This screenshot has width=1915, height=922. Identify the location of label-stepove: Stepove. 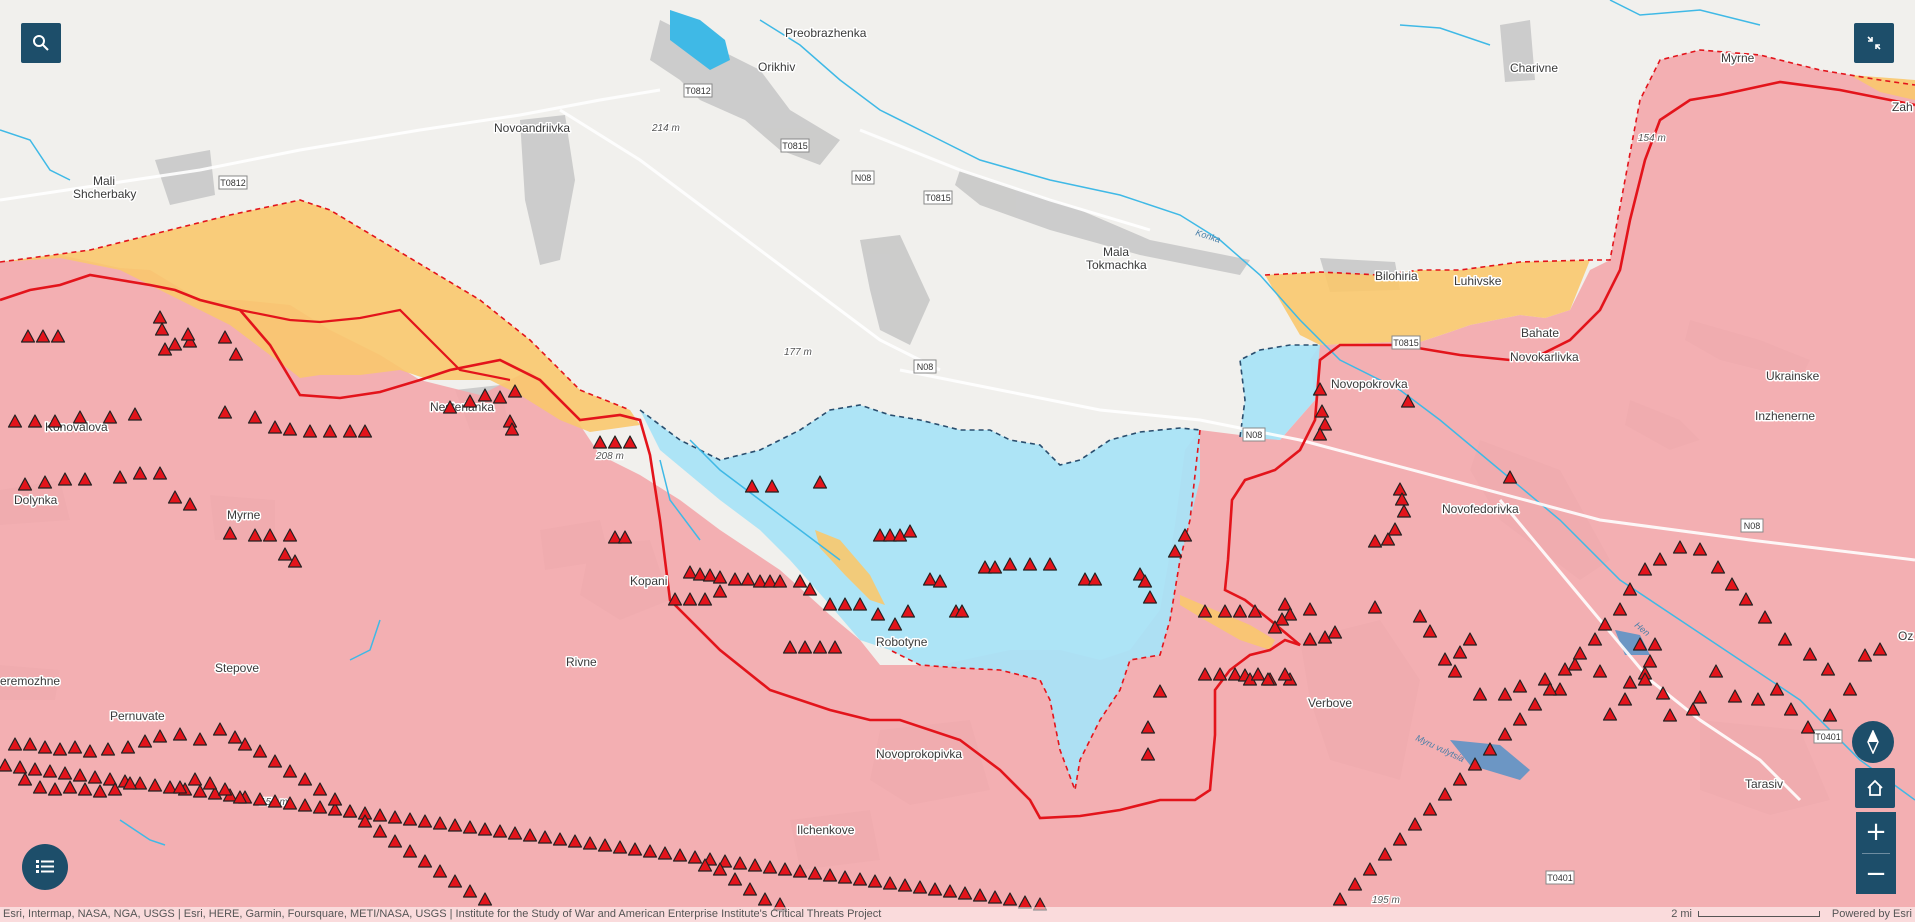
(237, 668).